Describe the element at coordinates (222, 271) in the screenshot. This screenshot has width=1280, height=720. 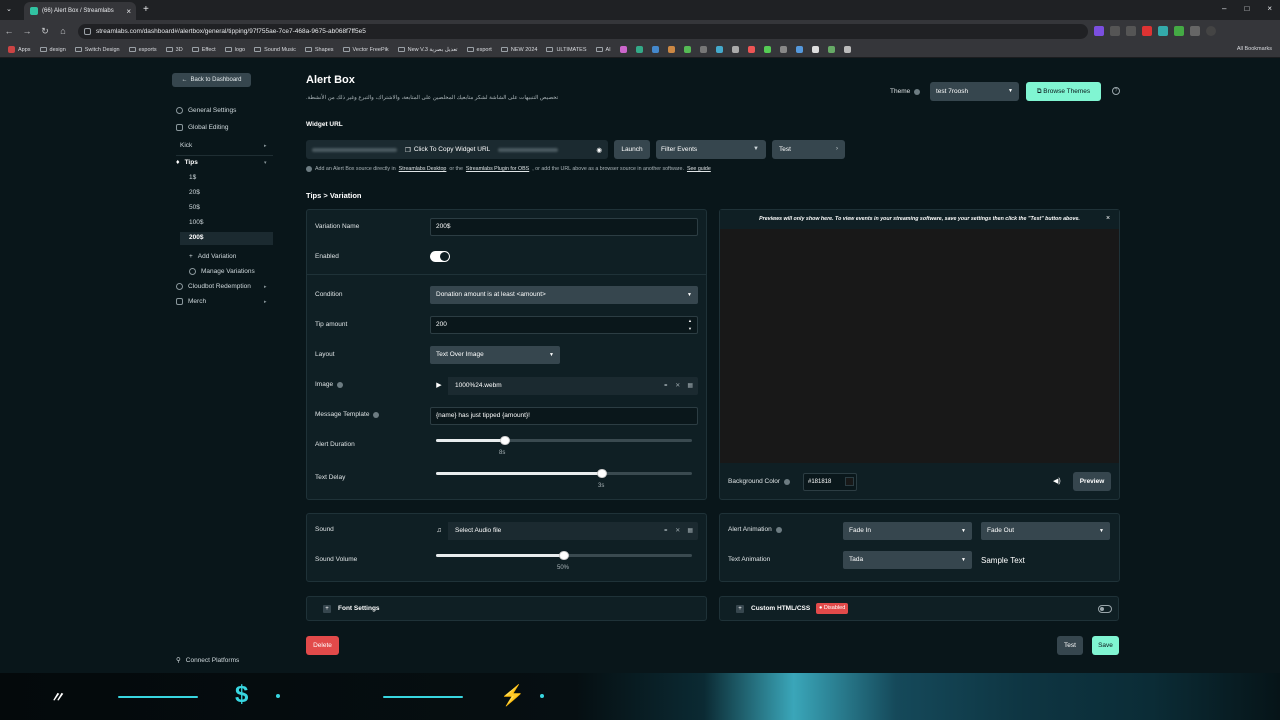
I see `manage-variations-link: Manage Variations` at that location.